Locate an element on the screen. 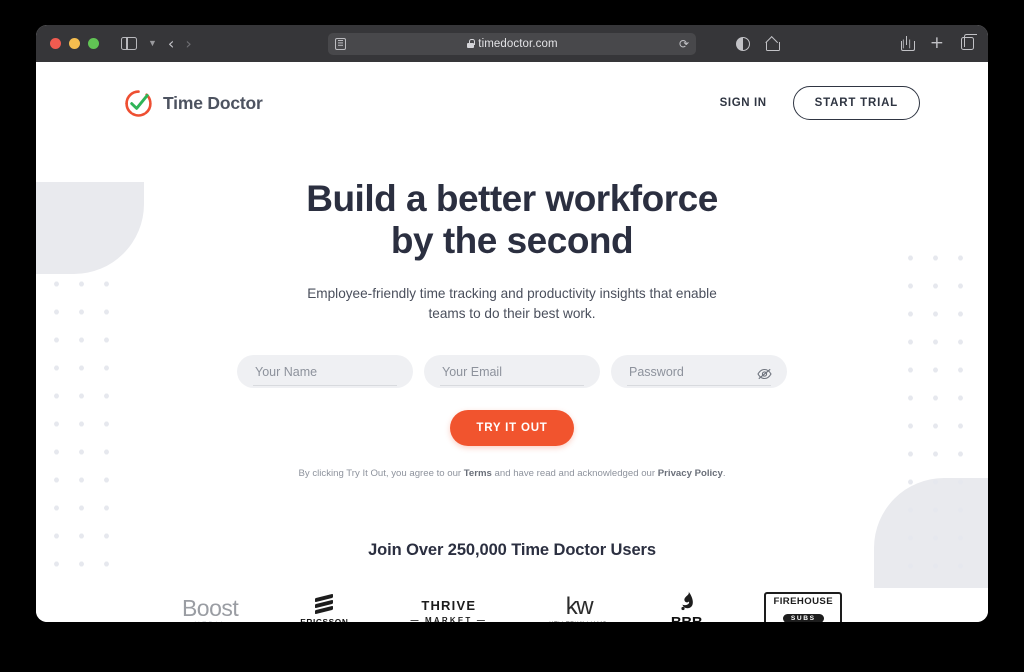  kw-subtext: KELLERWILLIAMS. is located at coordinates (579, 621).